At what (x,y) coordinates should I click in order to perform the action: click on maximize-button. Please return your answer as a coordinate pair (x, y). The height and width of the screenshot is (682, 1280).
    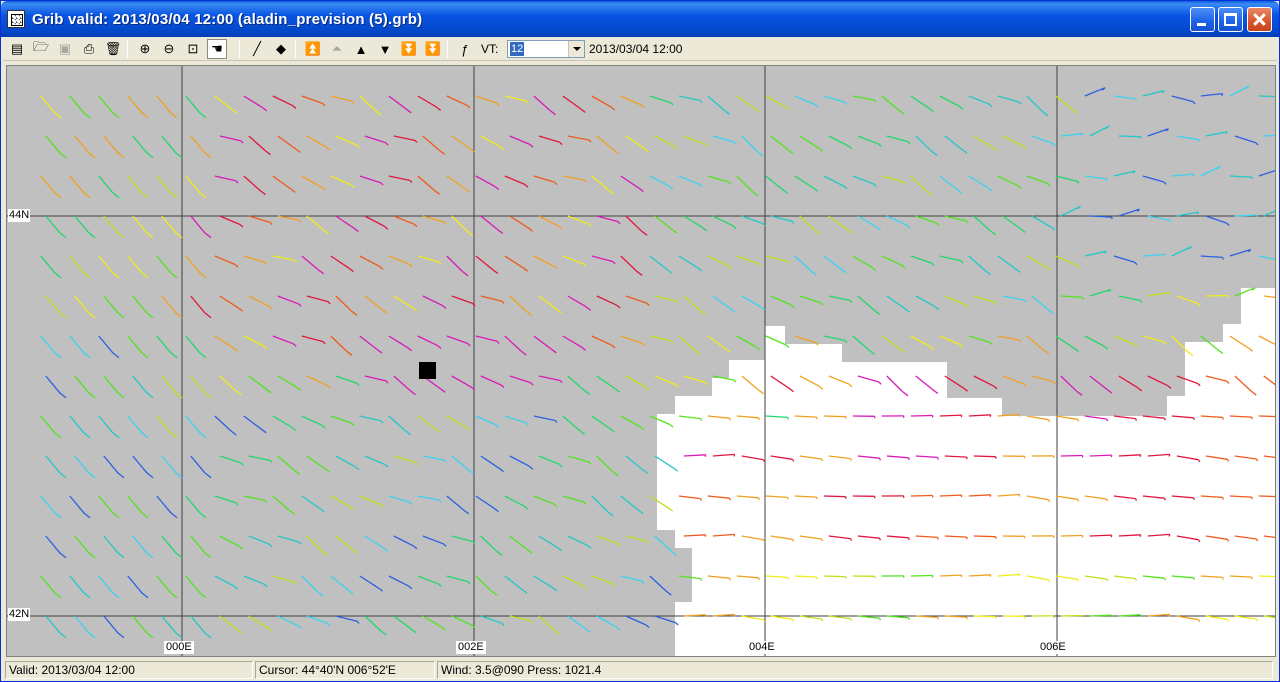
    Looking at the image, I should click on (1230, 19).